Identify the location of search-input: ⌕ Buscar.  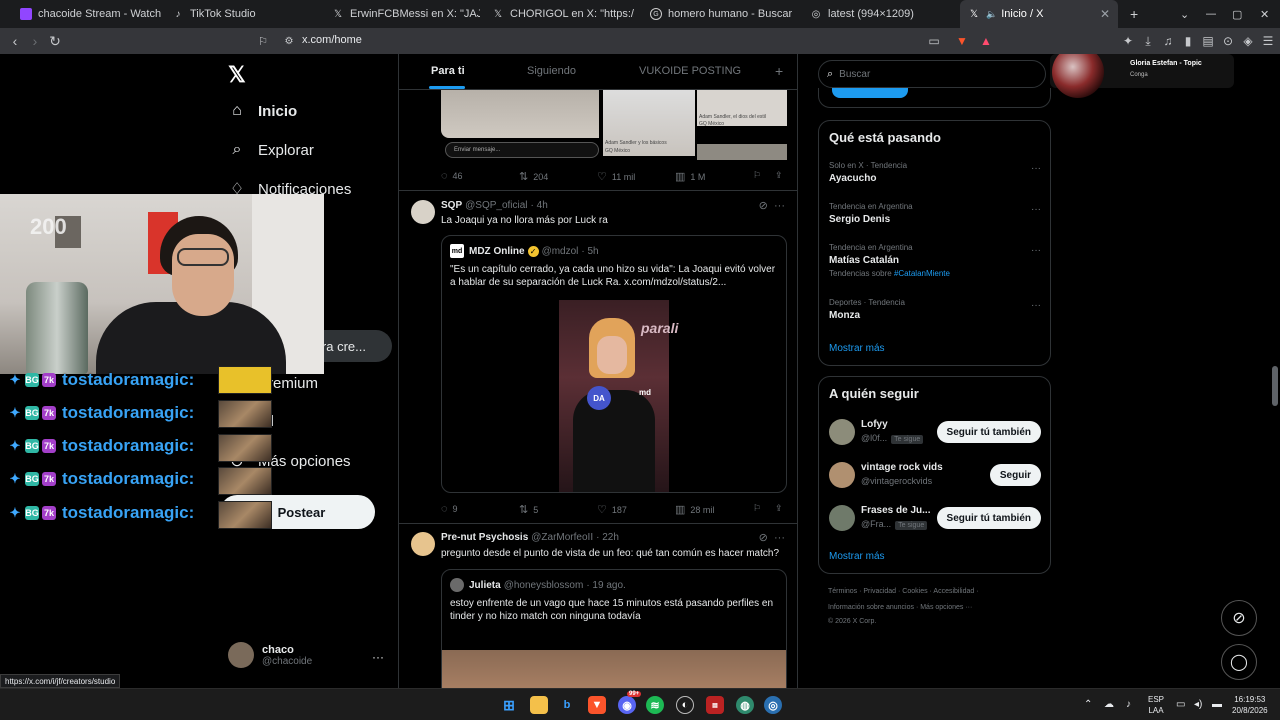
(932, 74).